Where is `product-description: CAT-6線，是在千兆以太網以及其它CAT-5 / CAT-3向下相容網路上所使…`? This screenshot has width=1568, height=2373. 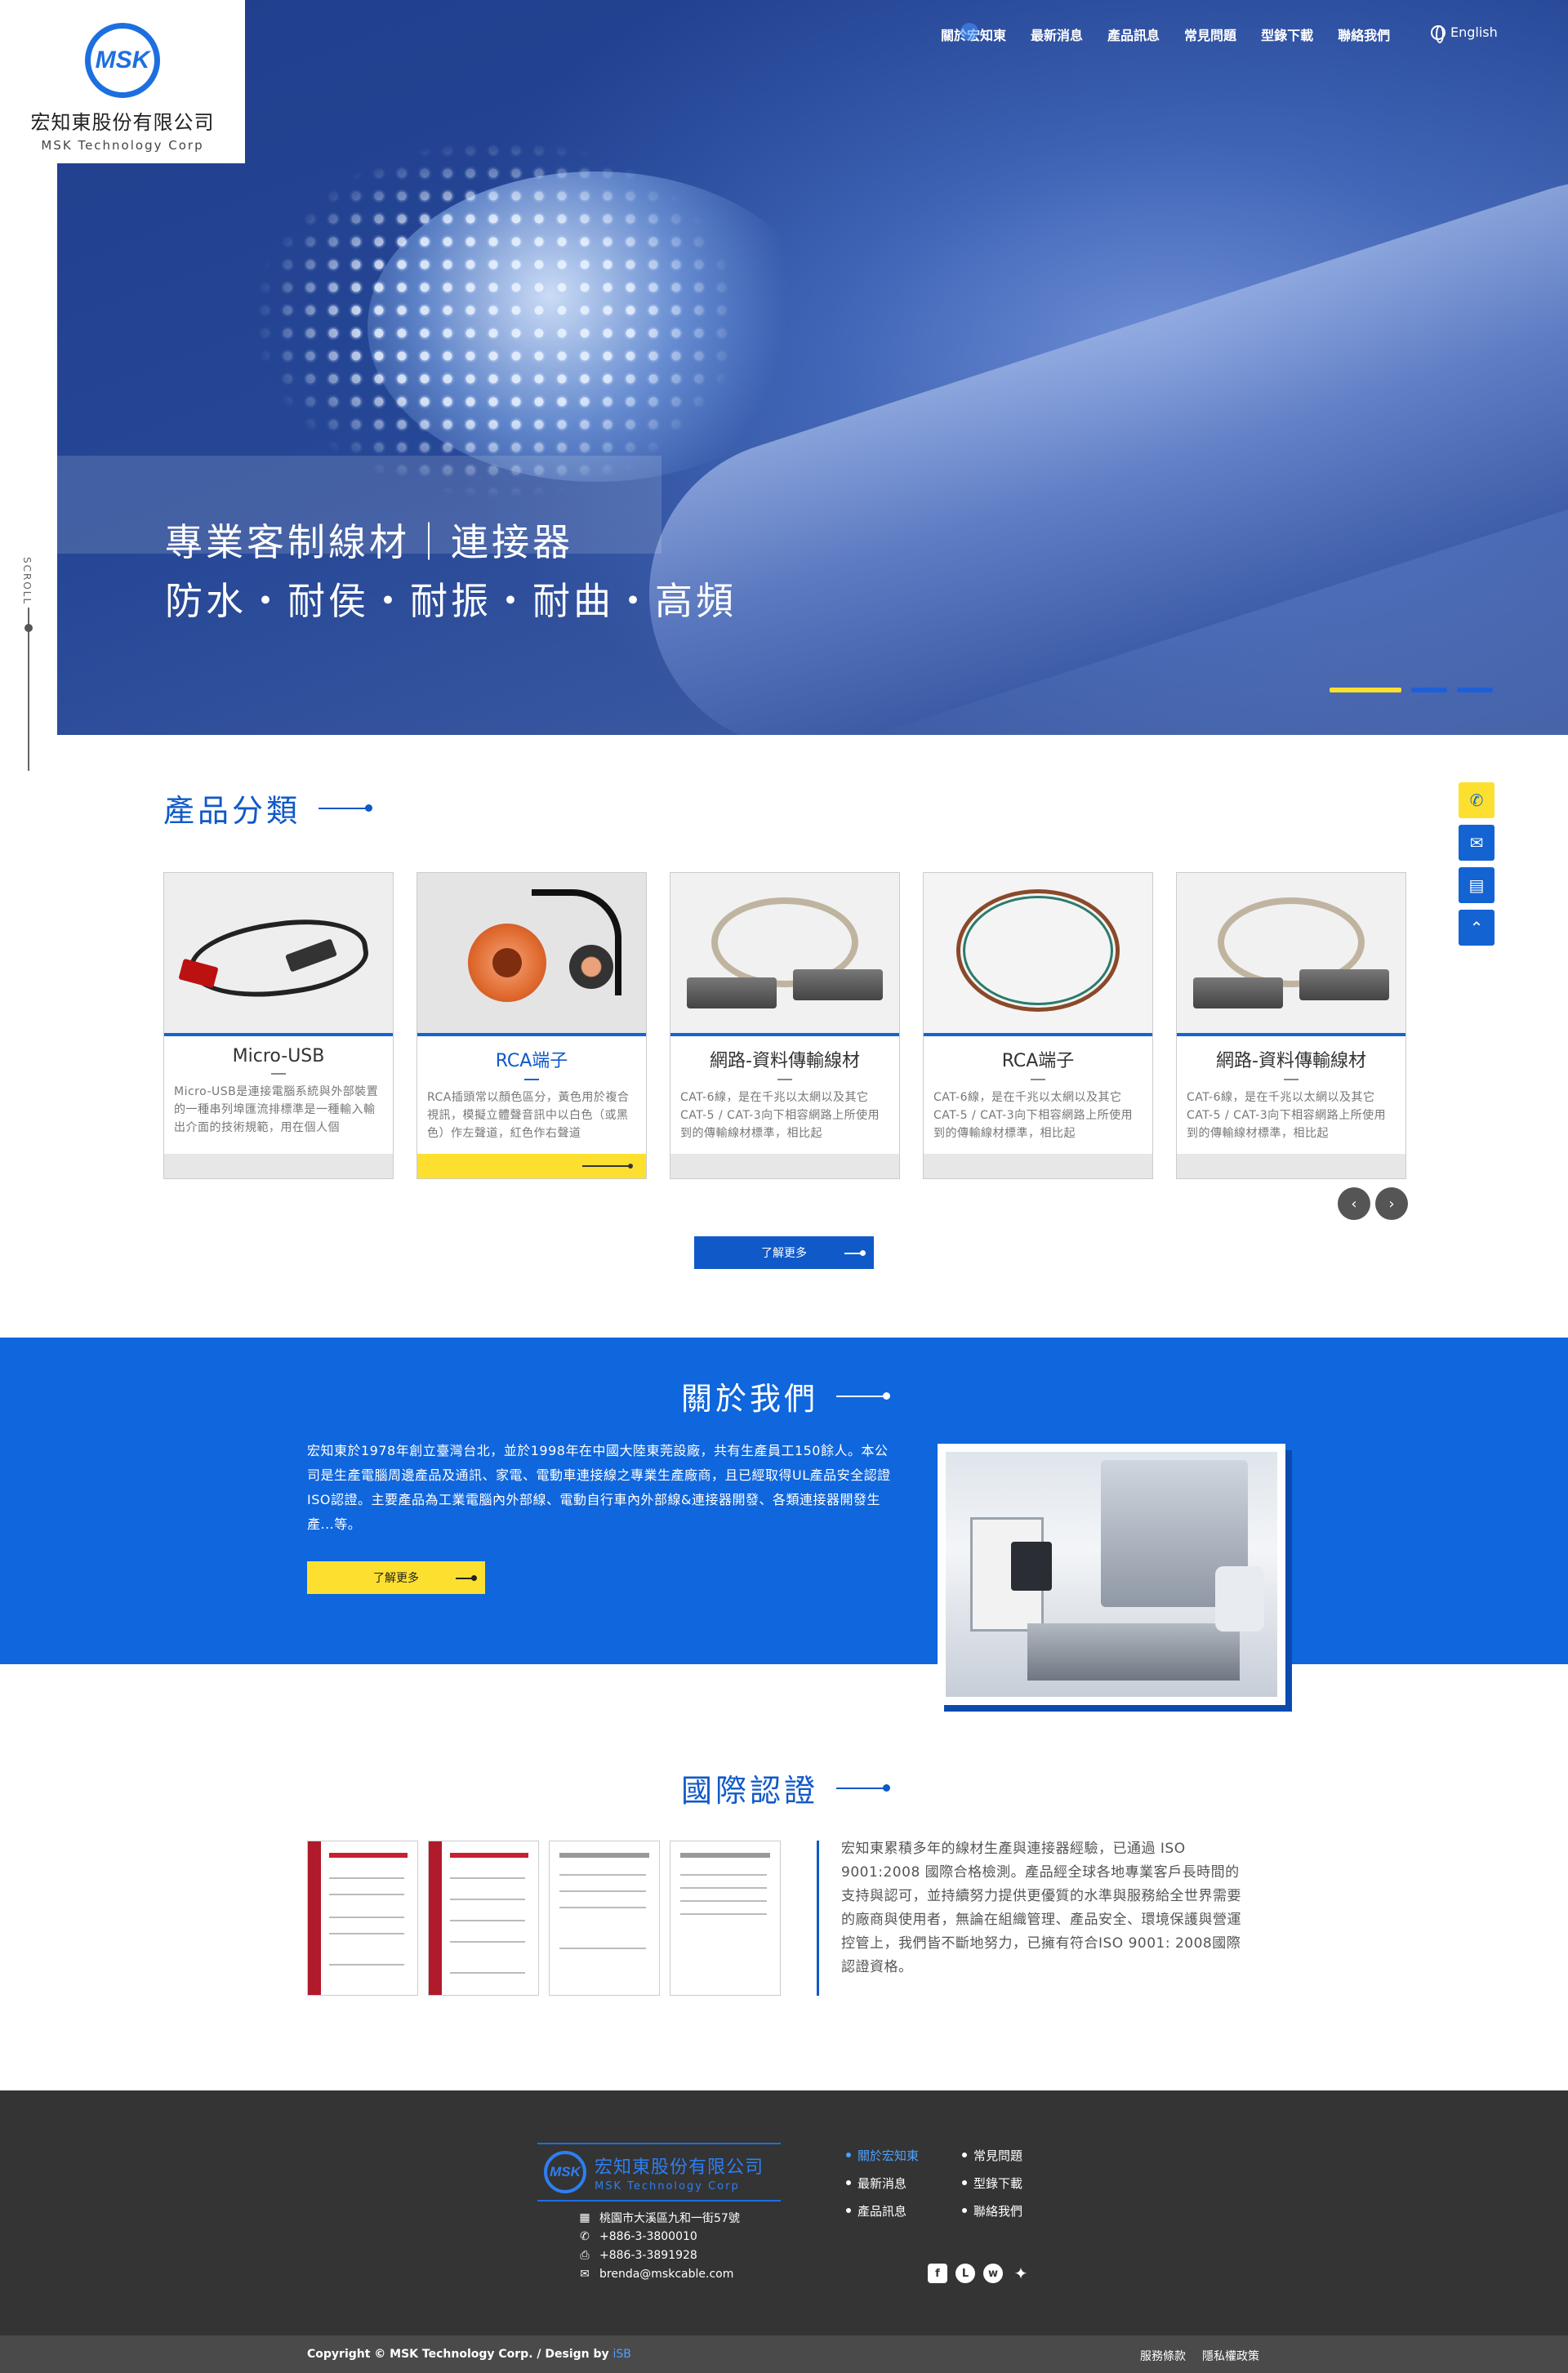 product-description: CAT-6線，是在千兆以太網以及其它CAT-5 / CAT-3向下相容網路上所使… is located at coordinates (780, 1116).